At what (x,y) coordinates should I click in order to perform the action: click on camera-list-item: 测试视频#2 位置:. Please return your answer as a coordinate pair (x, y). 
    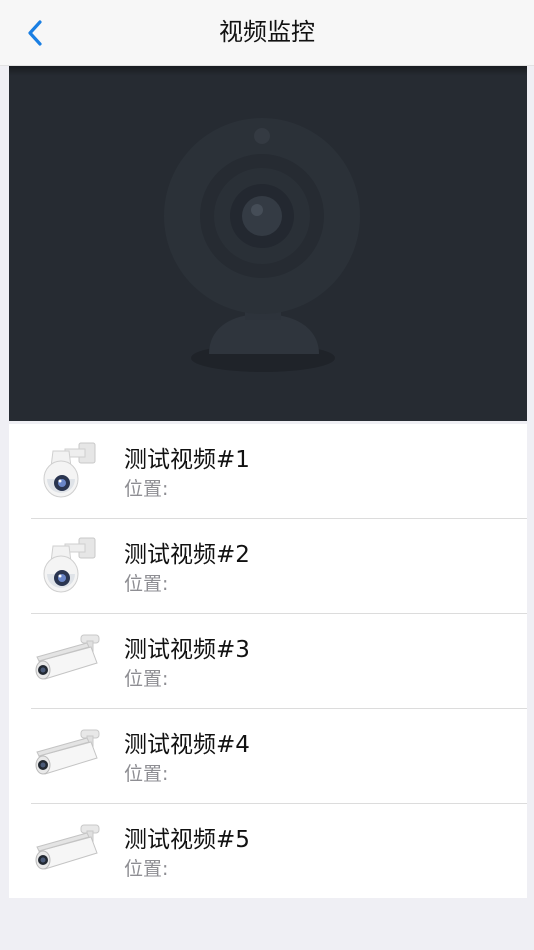
    Looking at the image, I should click on (268, 566).